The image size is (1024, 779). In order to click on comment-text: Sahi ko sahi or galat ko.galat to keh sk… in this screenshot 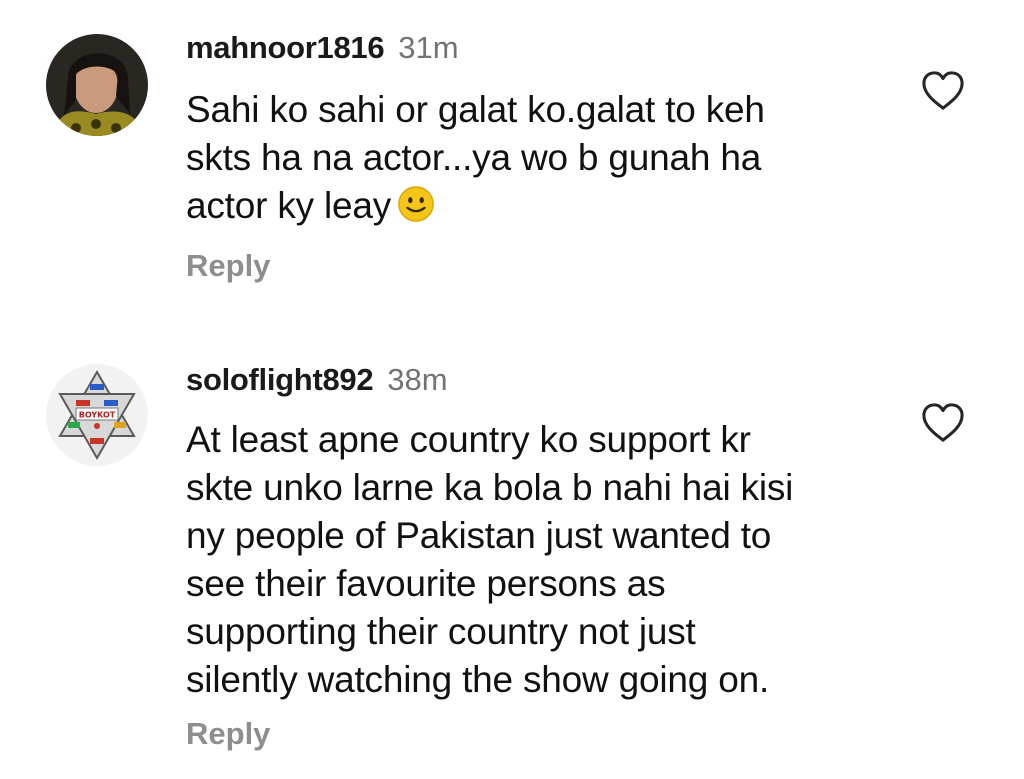, I will do `click(536, 158)`.